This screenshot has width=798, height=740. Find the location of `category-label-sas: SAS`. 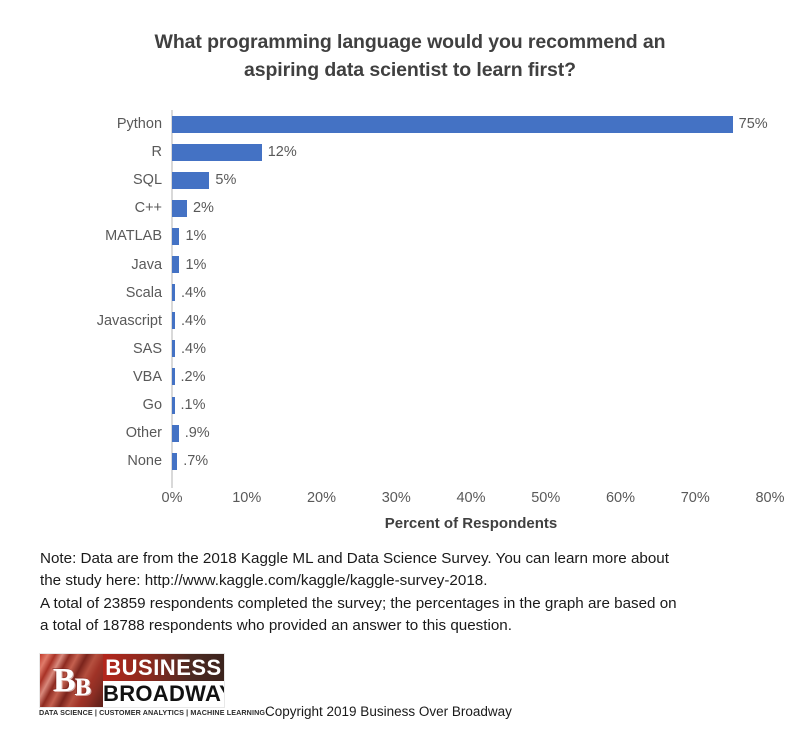

category-label-sas: SAS is located at coordinates (148, 348).